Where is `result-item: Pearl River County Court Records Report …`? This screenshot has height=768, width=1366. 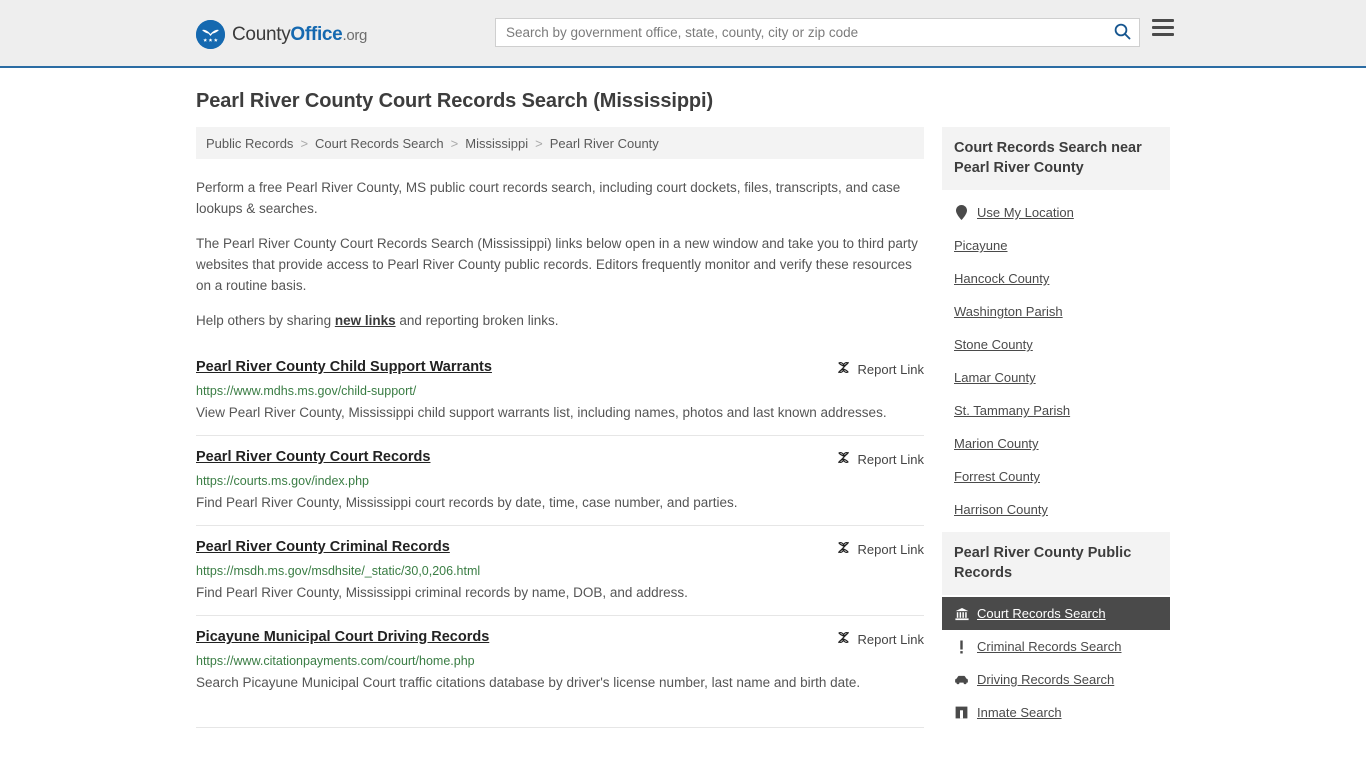 result-item: Pearl River County Court Records Report … is located at coordinates (560, 480).